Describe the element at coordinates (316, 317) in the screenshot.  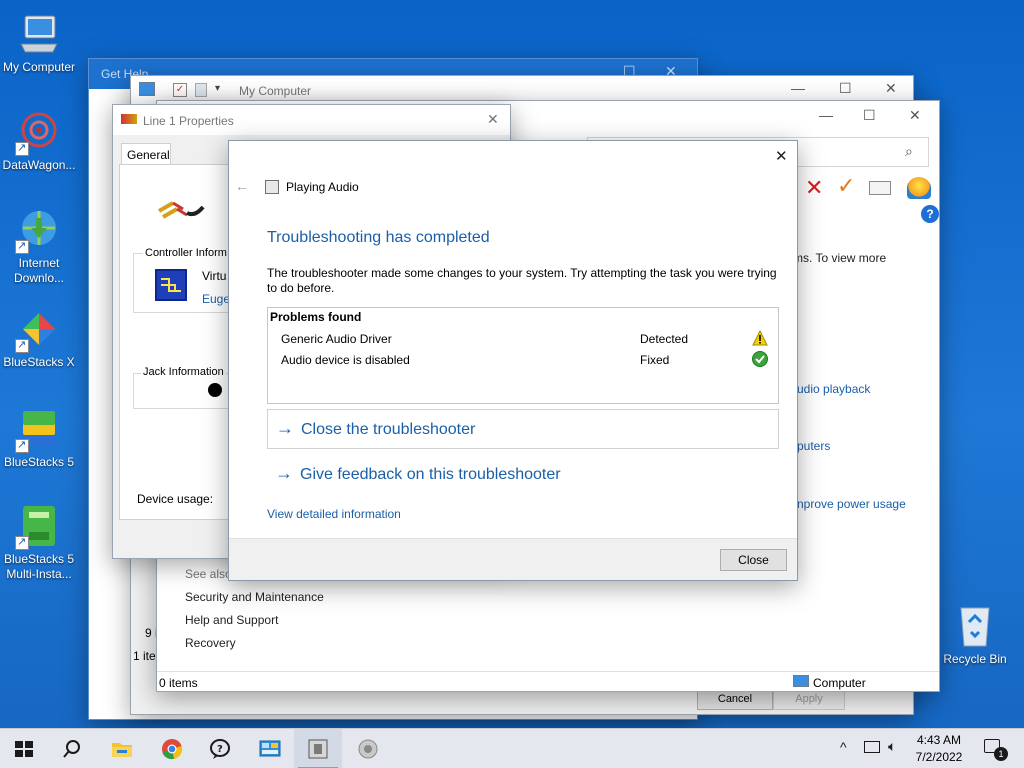
I see `problems-header: Problems found` at that location.